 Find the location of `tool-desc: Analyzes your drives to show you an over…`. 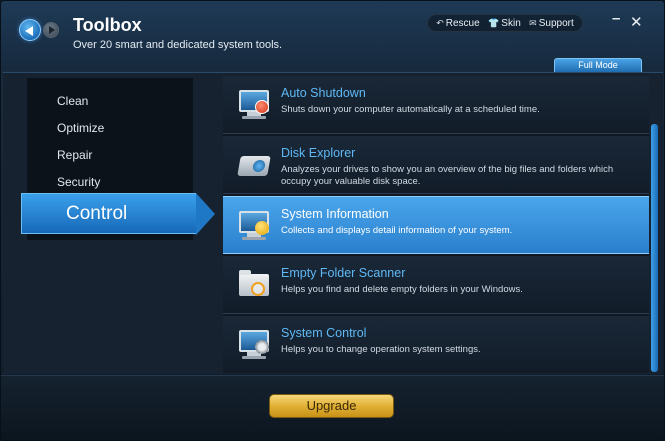

tool-desc: Analyzes your drives to show you an over… is located at coordinates (447, 175).